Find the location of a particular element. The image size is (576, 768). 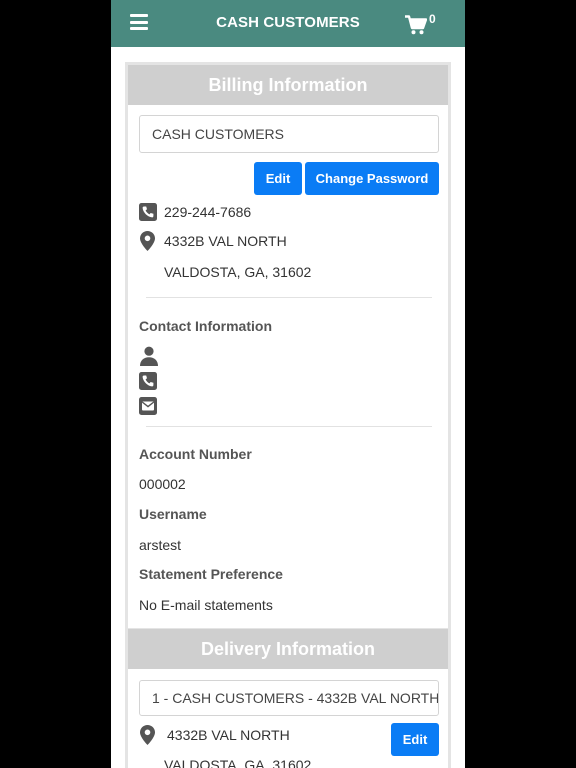

billing-address-line1: 4332B VAL NORTH is located at coordinates (225, 241).